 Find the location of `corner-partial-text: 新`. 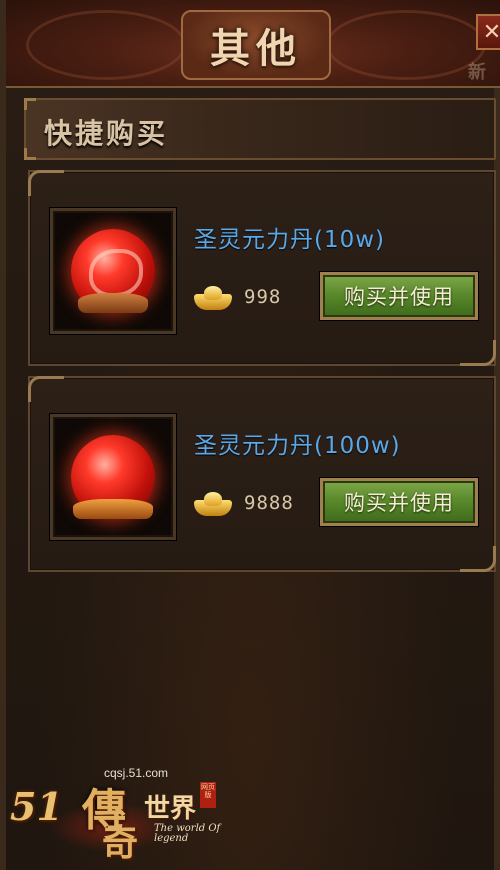

corner-partial-text: 新 is located at coordinates (477, 72).